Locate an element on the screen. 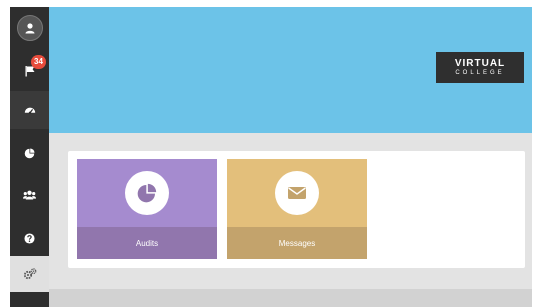 The width and height of the screenshot is (539, 307). dashboard-icon is located at coordinates (29, 110).